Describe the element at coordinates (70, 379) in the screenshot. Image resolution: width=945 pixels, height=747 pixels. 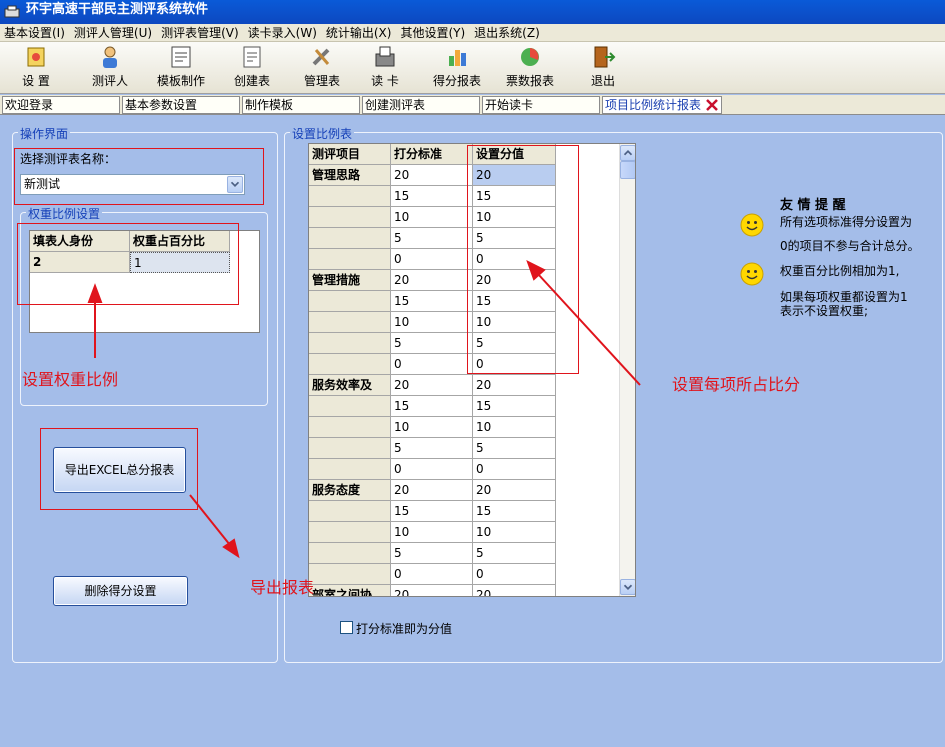
I see `annotation-weight-text: 设置权重比例` at that location.